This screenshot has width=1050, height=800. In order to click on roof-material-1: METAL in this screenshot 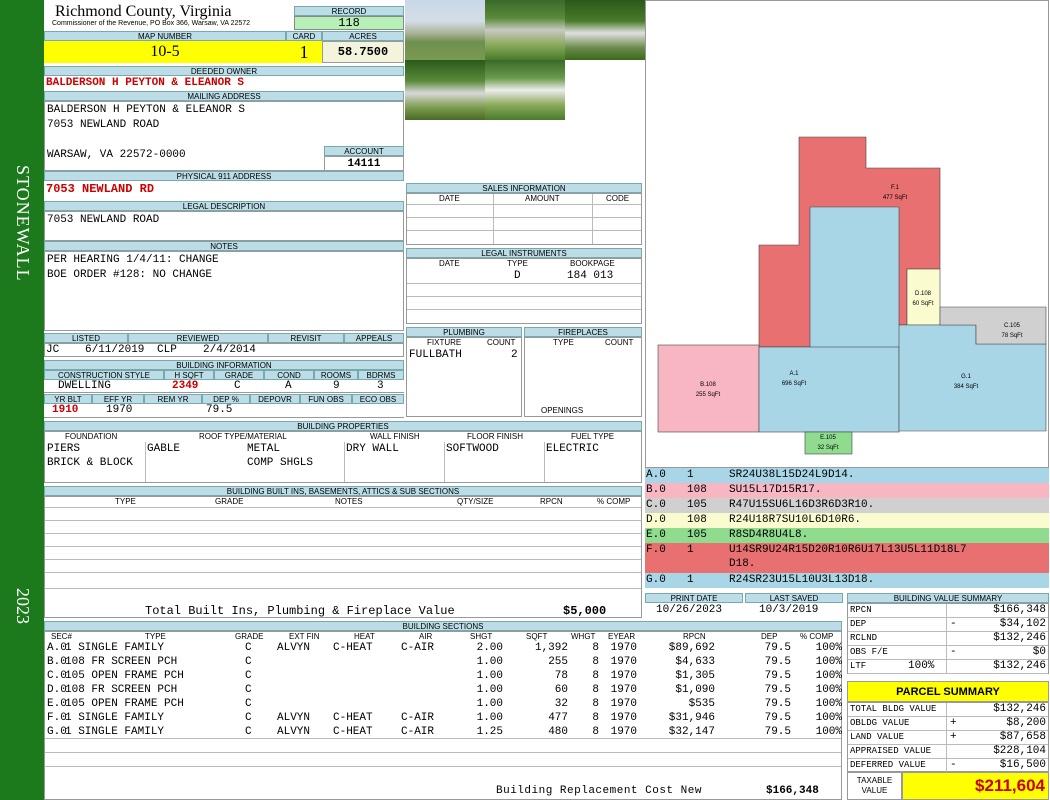, I will do `click(264, 449)`.